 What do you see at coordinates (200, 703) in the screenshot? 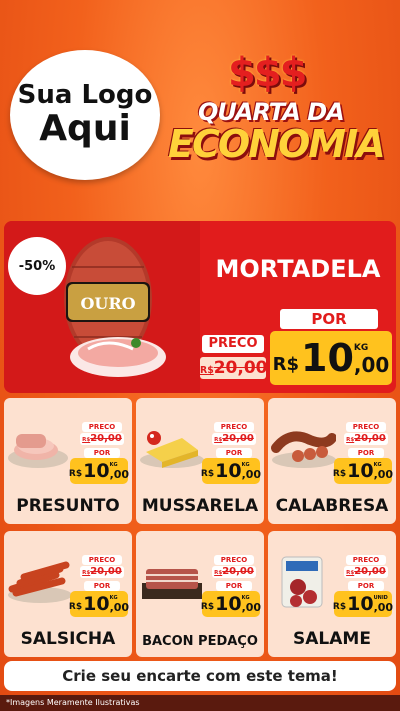
I see `disclaimer: *Imagens Meramente Ilustrativas` at bounding box center [200, 703].